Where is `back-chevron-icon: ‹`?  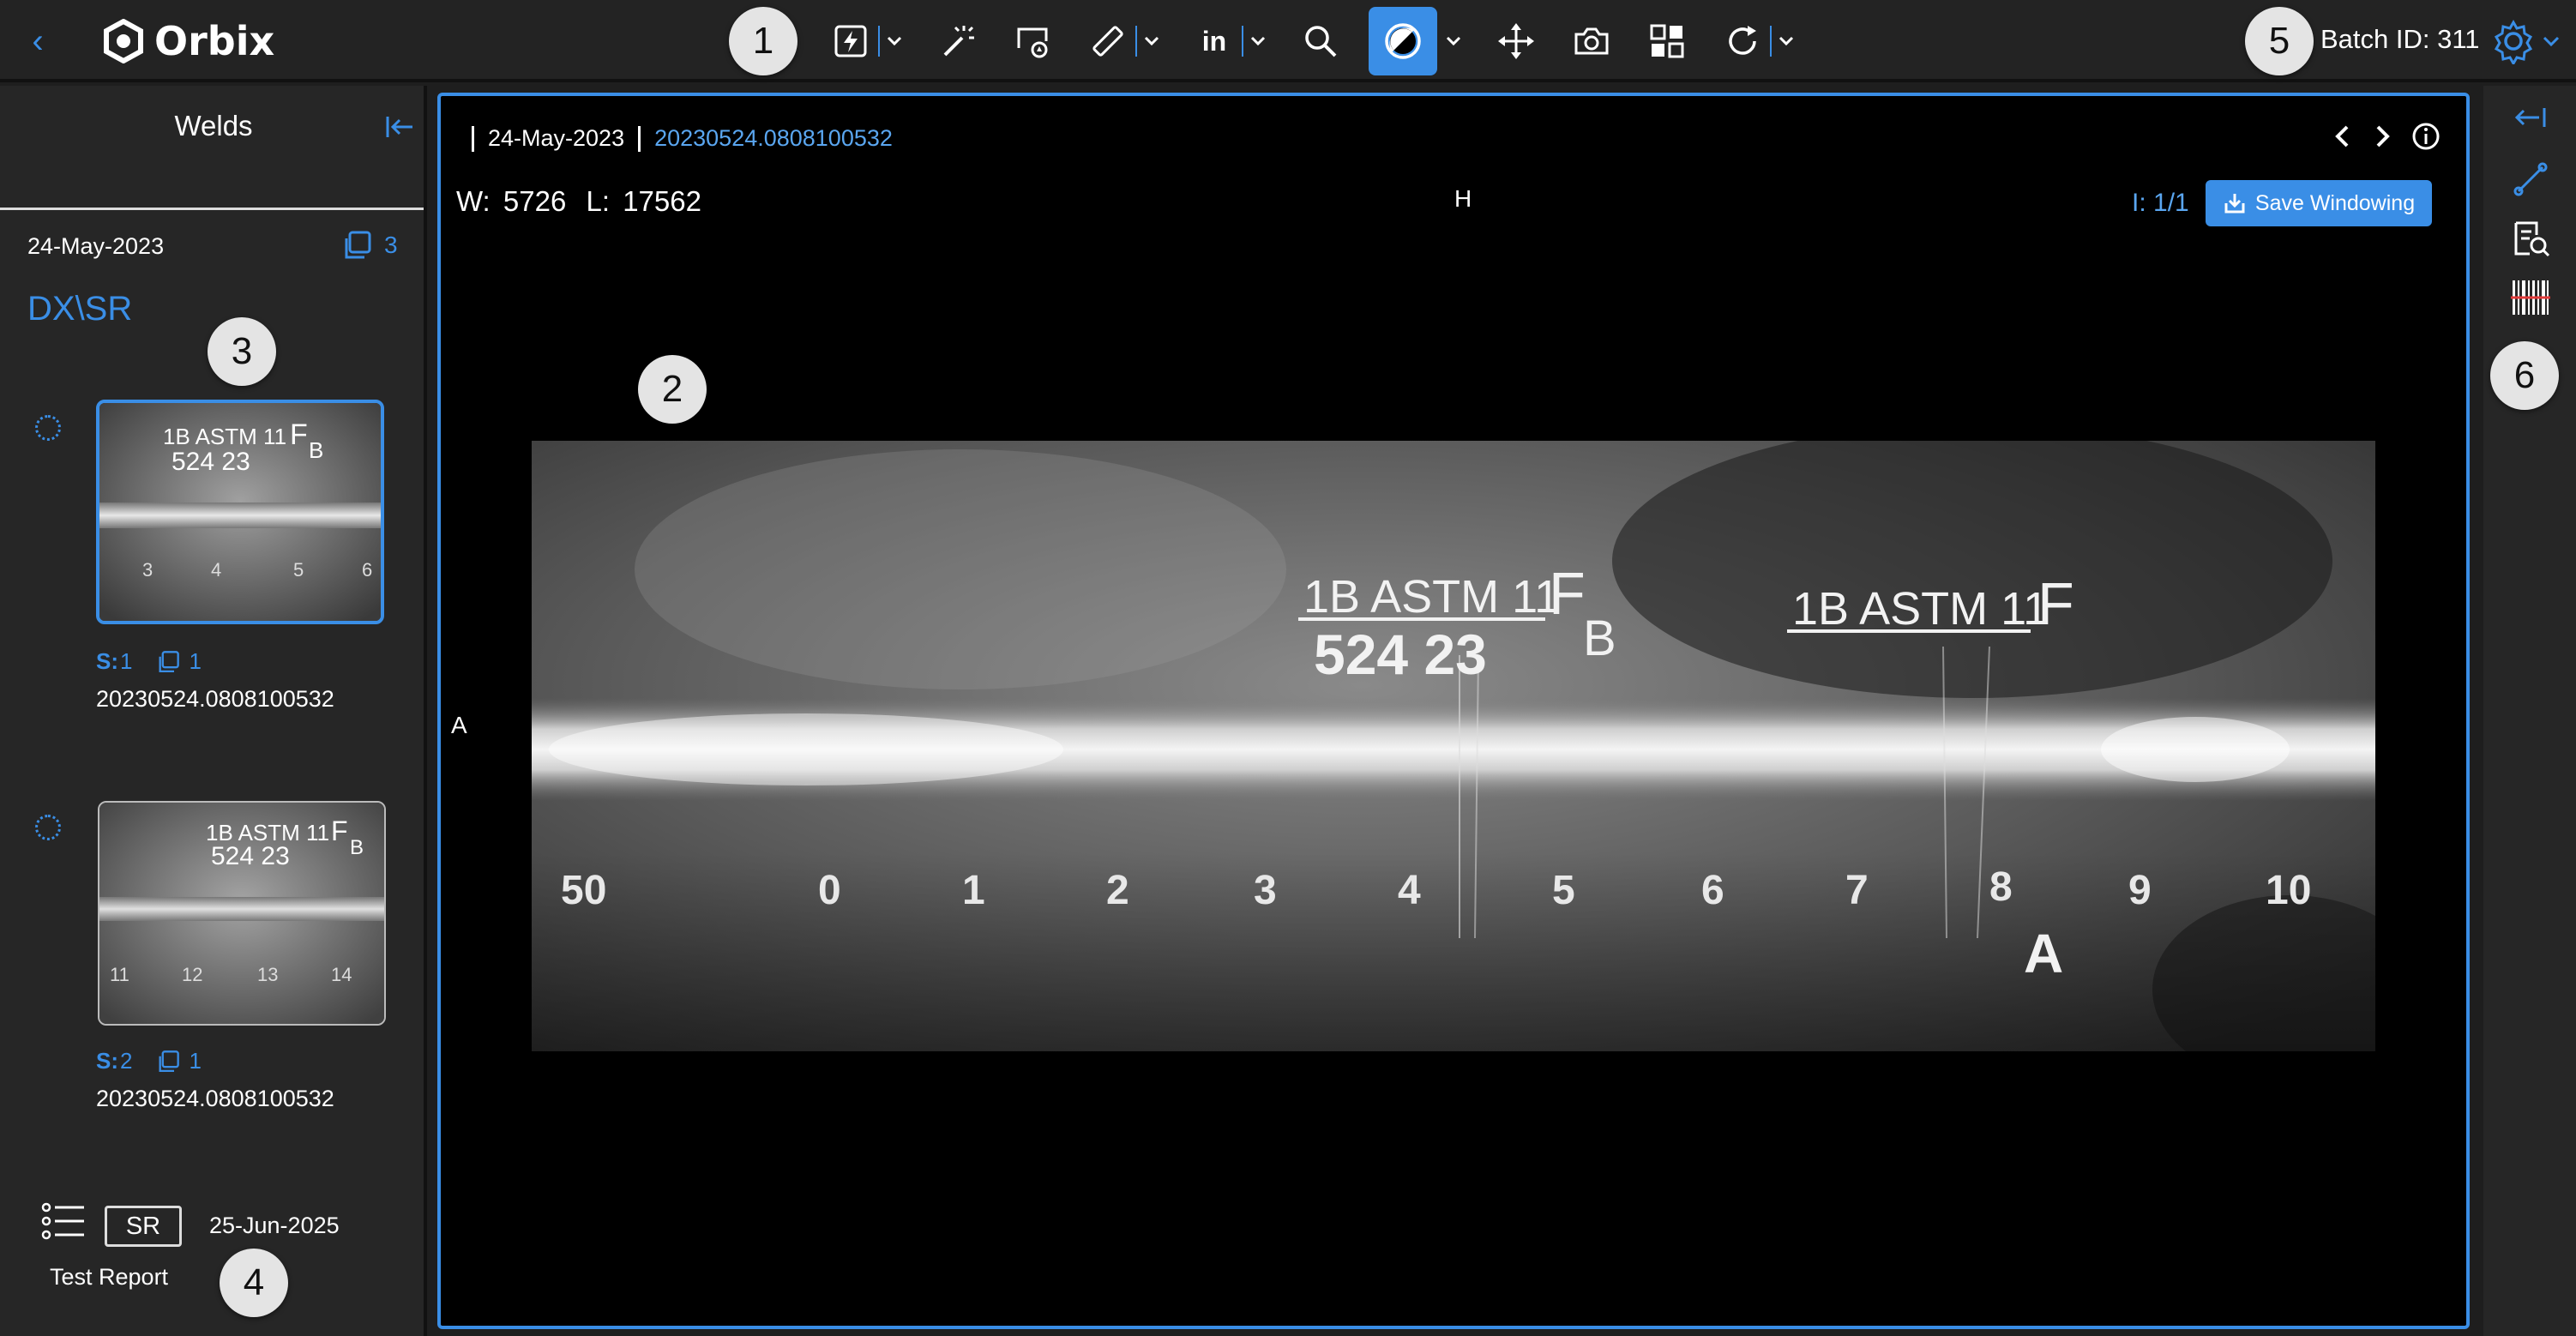
back-chevron-icon: ‹ is located at coordinates (38, 41).